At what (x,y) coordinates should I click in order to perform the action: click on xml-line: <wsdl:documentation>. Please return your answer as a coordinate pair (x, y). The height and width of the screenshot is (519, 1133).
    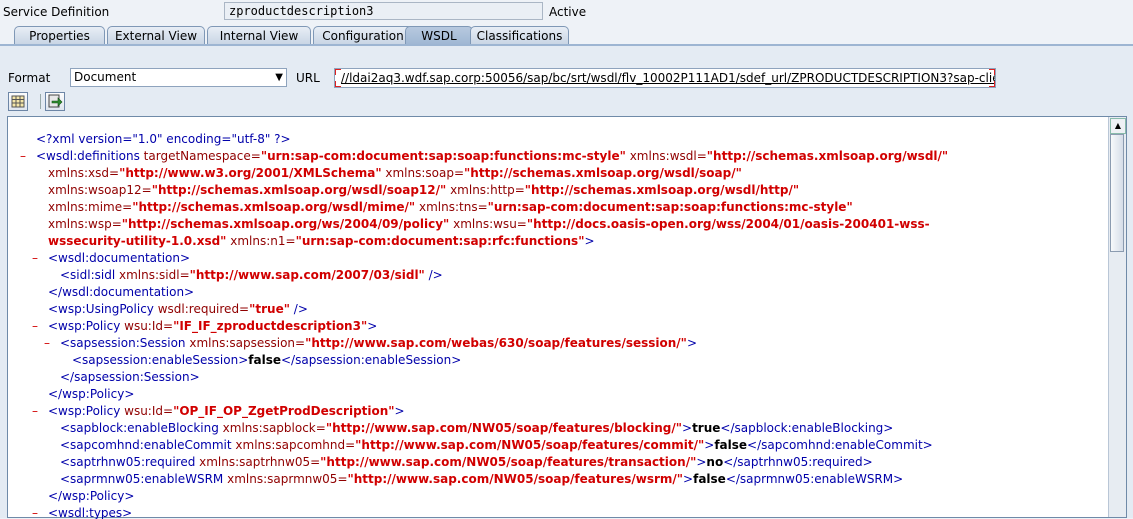
    Looking at the image, I should click on (119, 258).